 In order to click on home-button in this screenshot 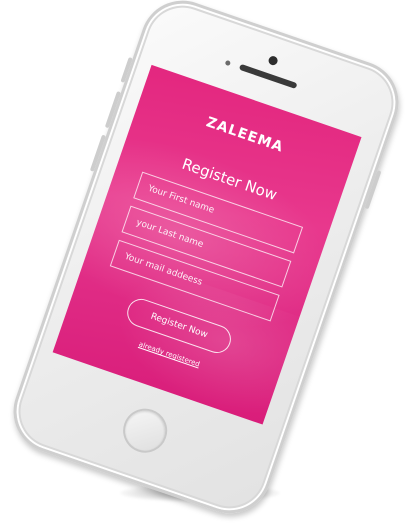, I will do `click(145, 430)`.